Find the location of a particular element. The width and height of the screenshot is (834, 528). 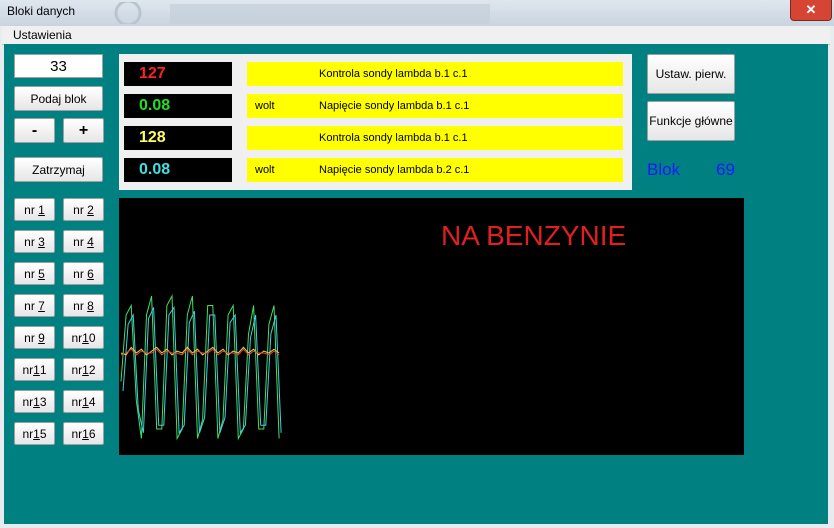

reading-description: wolt Napięcie sondy lambda b.2 c.1 is located at coordinates (435, 170).